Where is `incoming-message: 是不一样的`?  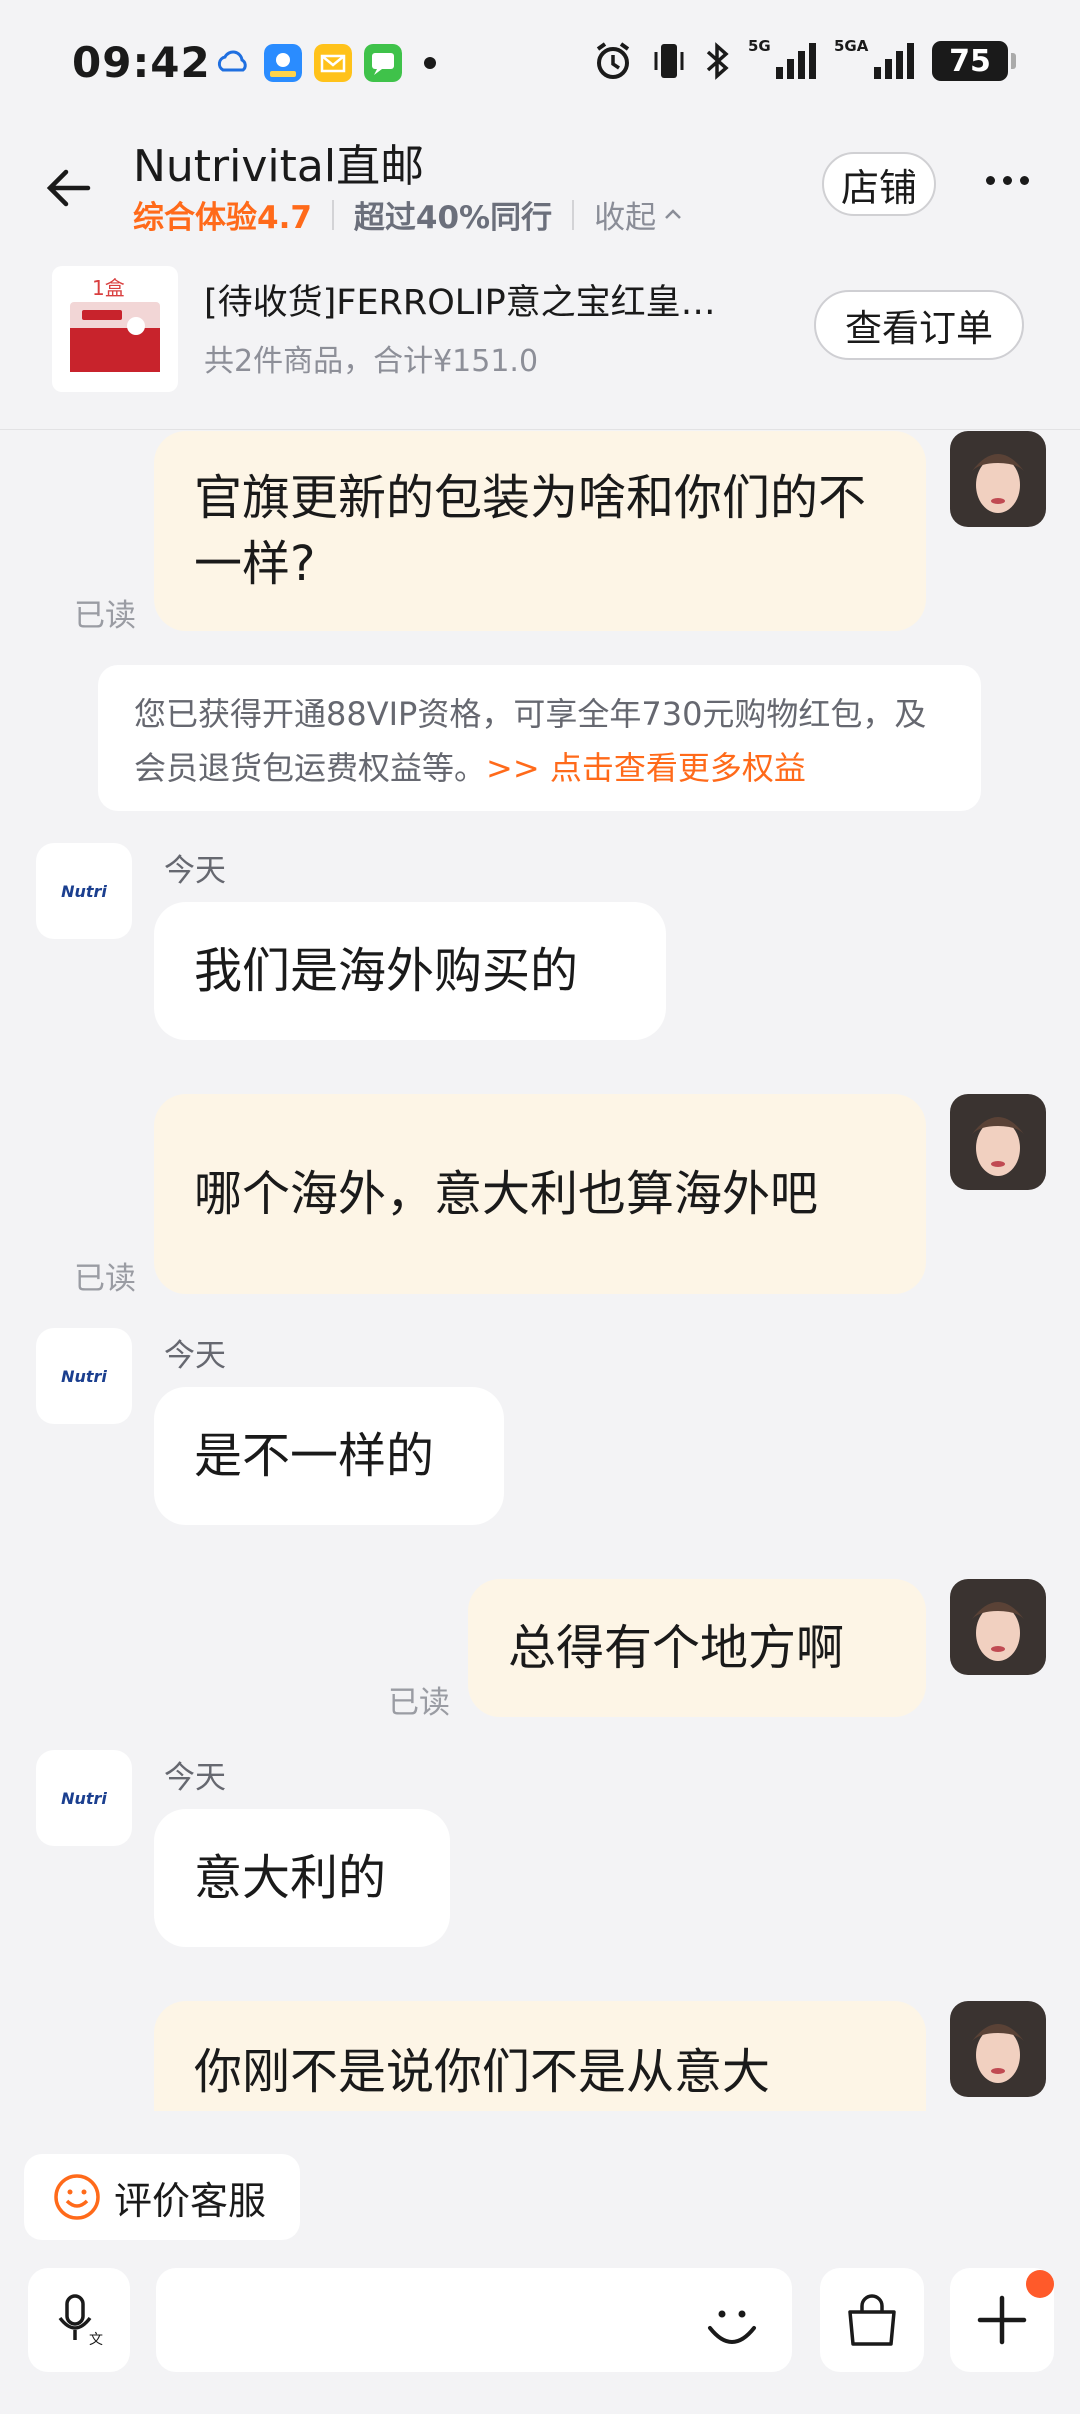
incoming-message: 是不一样的 is located at coordinates (329, 1456).